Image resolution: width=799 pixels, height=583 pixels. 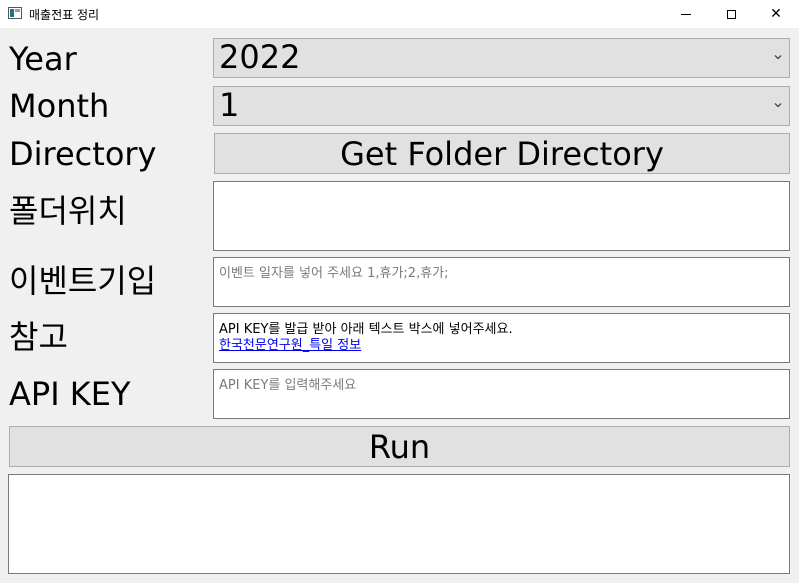 I want to click on title-bar: 매출전표 정리 ✕, so click(x=399, y=14).